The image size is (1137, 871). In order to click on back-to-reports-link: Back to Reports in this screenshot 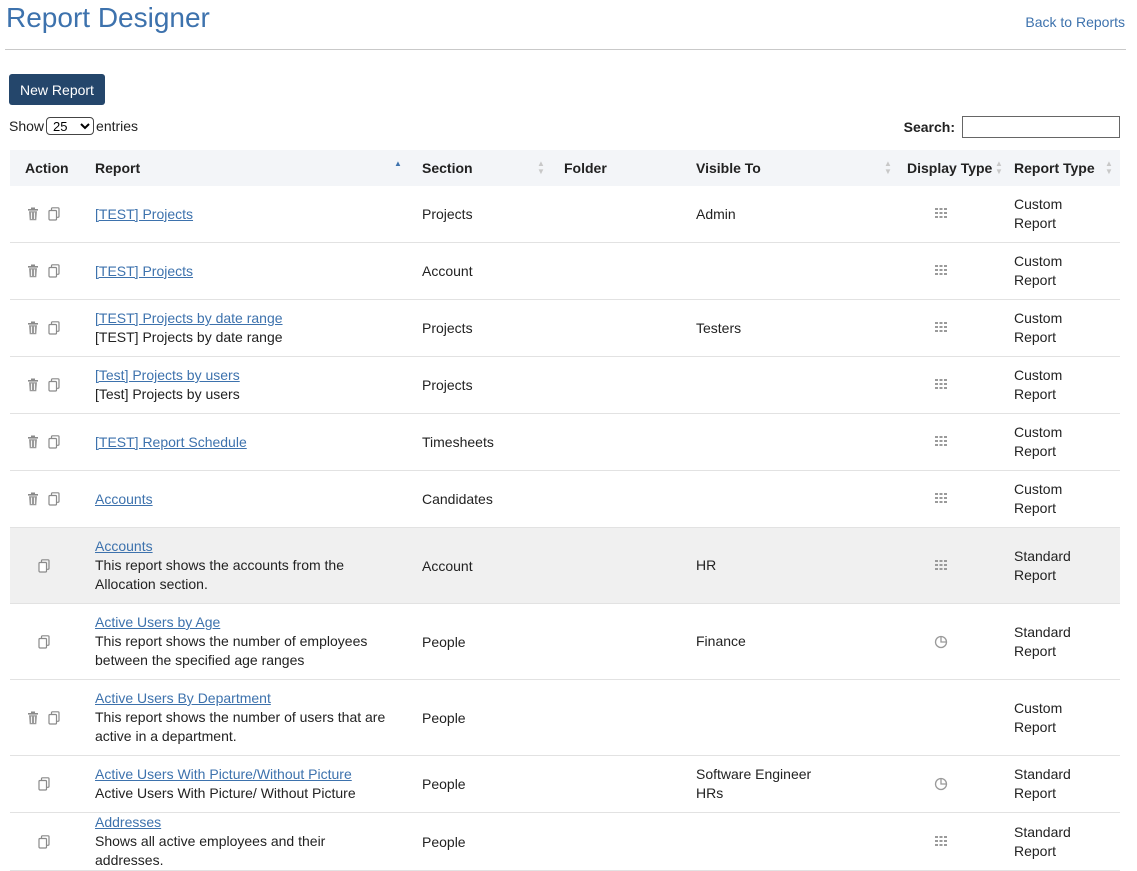, I will do `click(1075, 22)`.